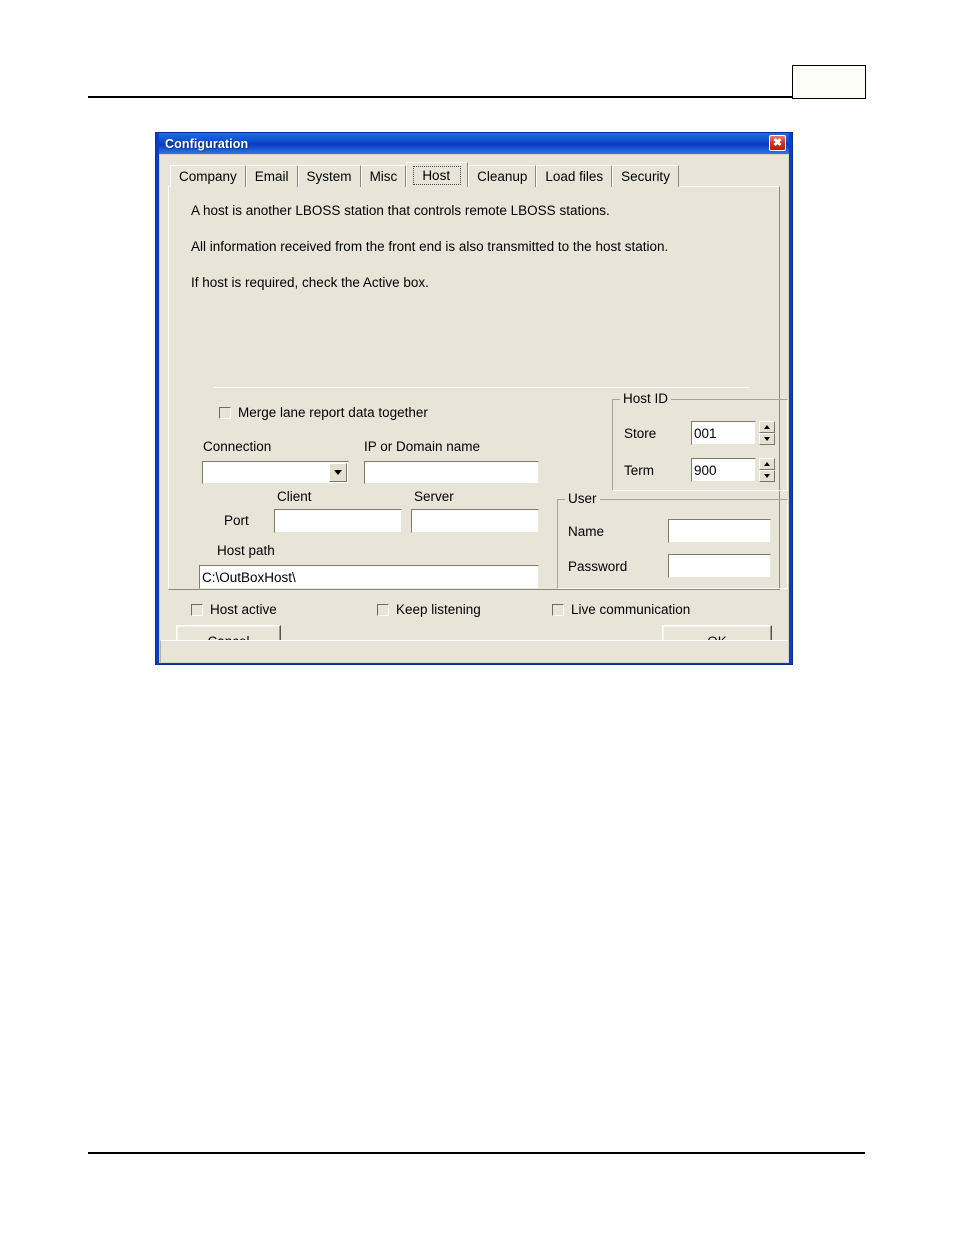 Image resolution: width=954 pixels, height=1235 pixels. I want to click on close-icon: ✖, so click(777, 143).